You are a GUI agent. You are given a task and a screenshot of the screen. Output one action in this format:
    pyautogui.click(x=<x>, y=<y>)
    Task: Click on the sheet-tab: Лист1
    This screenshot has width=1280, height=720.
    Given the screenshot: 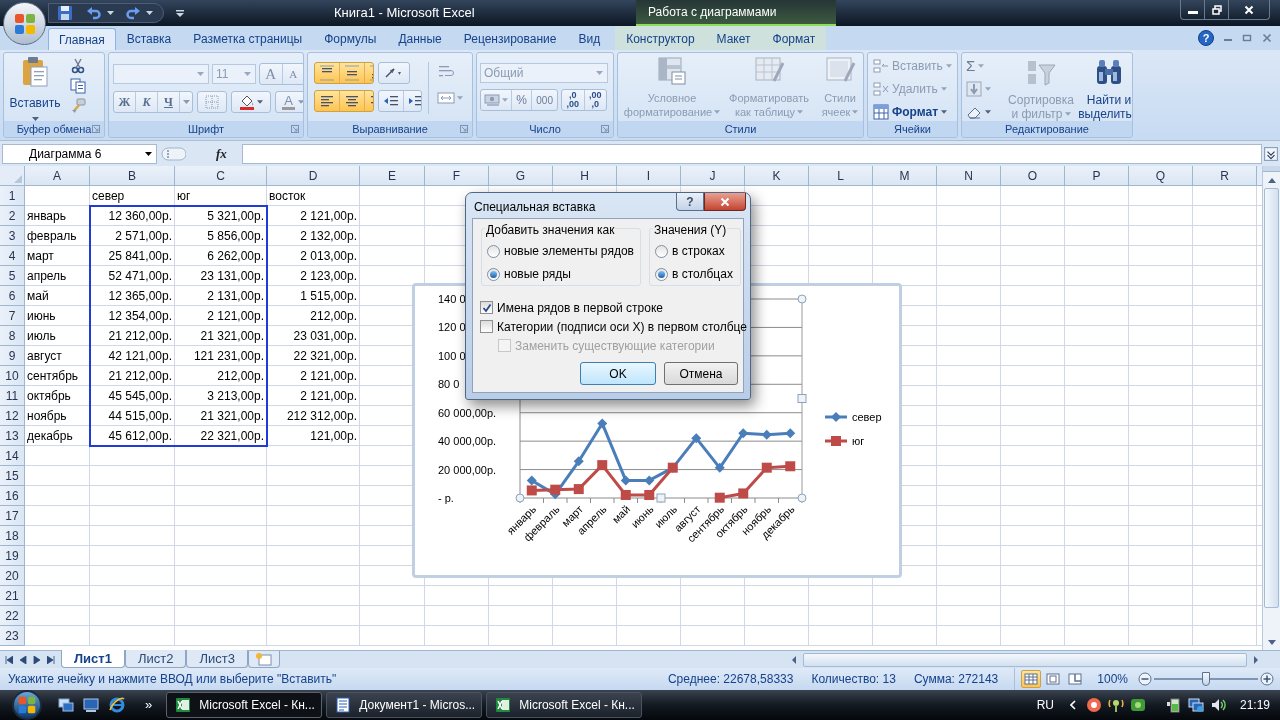 What is the action you would take?
    pyautogui.click(x=93, y=659)
    